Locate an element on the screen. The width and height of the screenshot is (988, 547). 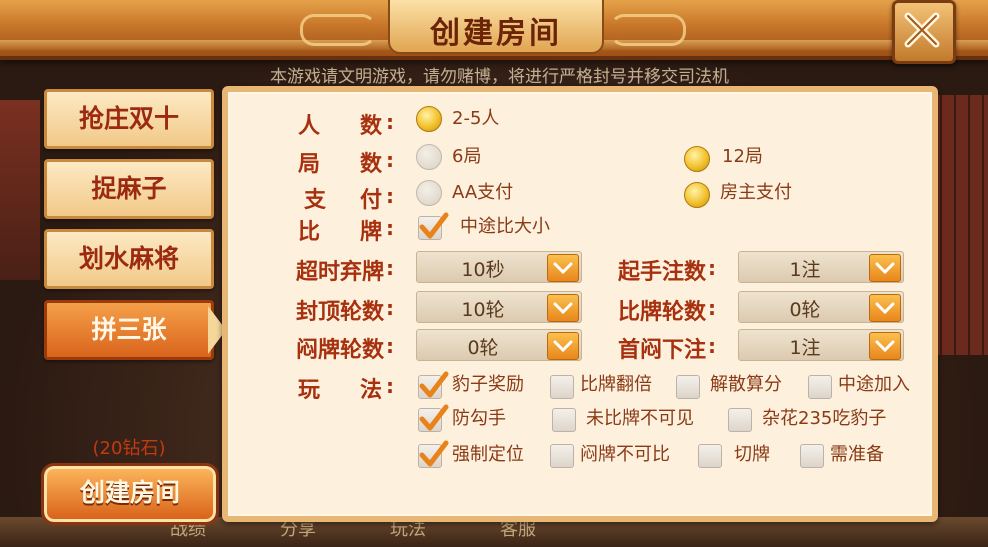
rule-checkbox-midway-join is located at coordinates (820, 387).